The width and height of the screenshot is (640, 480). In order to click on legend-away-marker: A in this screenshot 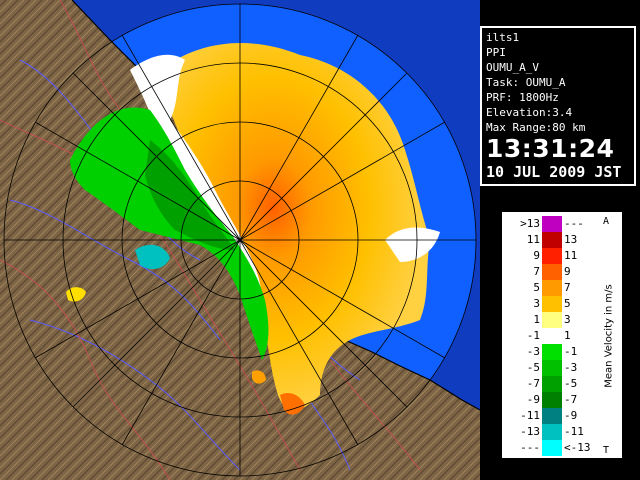, I will do `click(606, 221)`.